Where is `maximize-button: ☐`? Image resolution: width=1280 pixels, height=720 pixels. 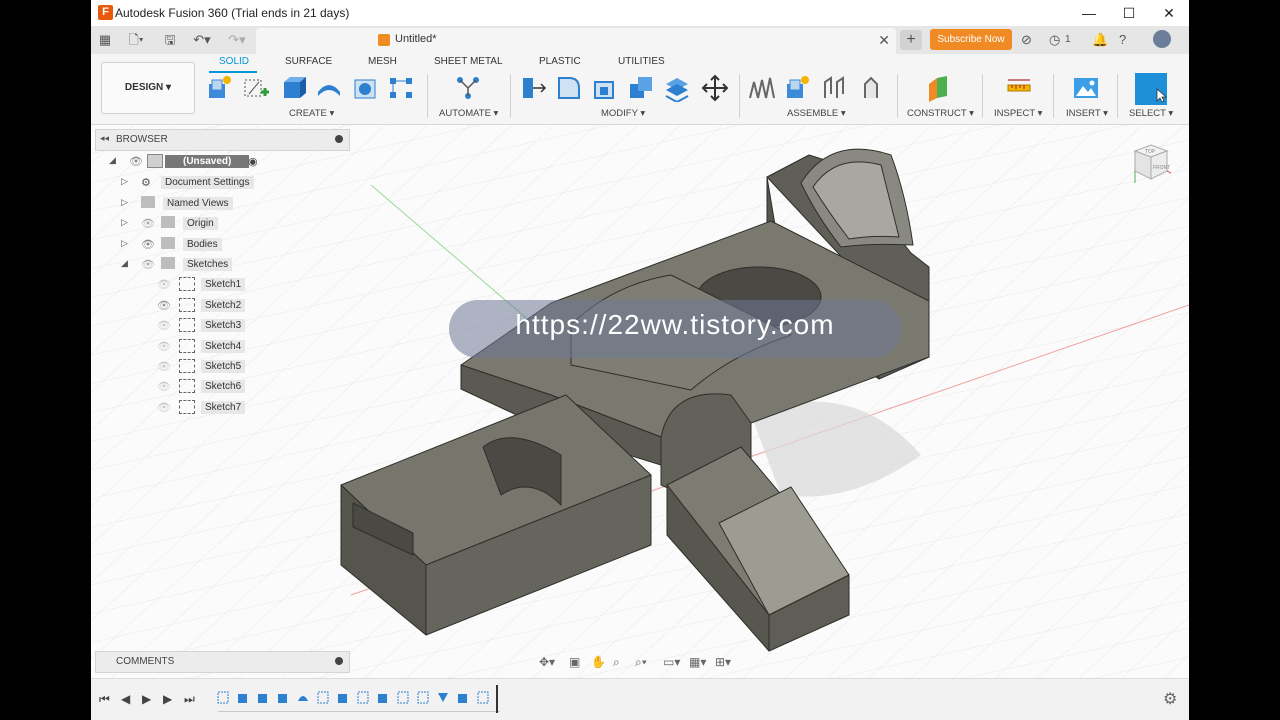 maximize-button: ☐ is located at coordinates (1129, 13).